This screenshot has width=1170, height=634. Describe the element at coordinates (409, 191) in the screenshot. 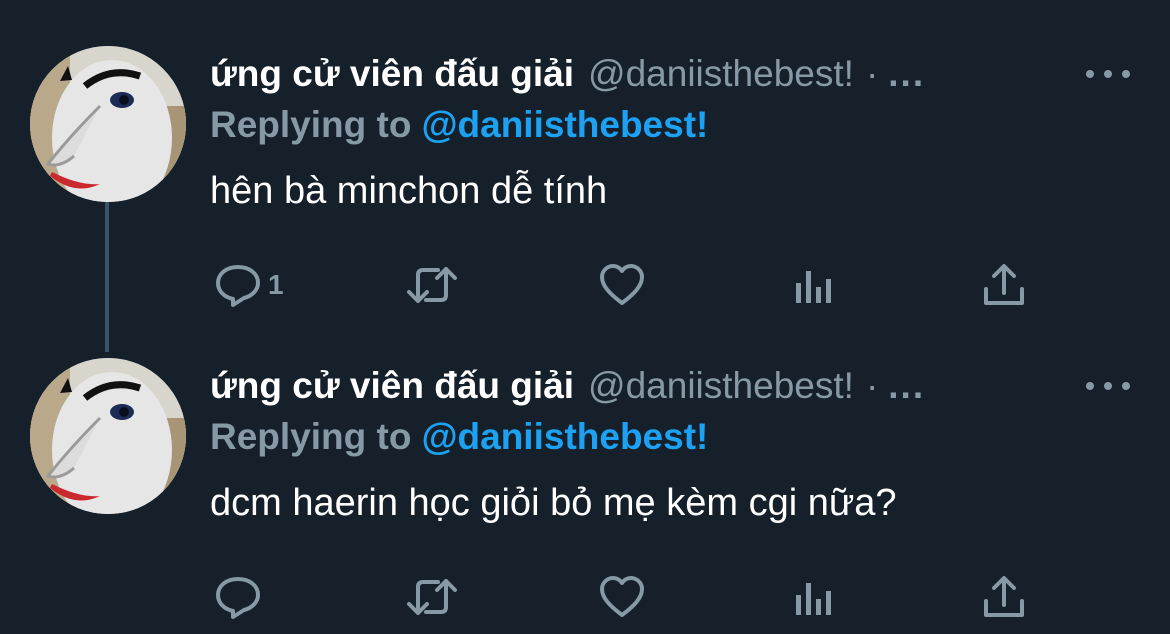

I see `tweet-text: hên bà minchon dễ tính` at that location.